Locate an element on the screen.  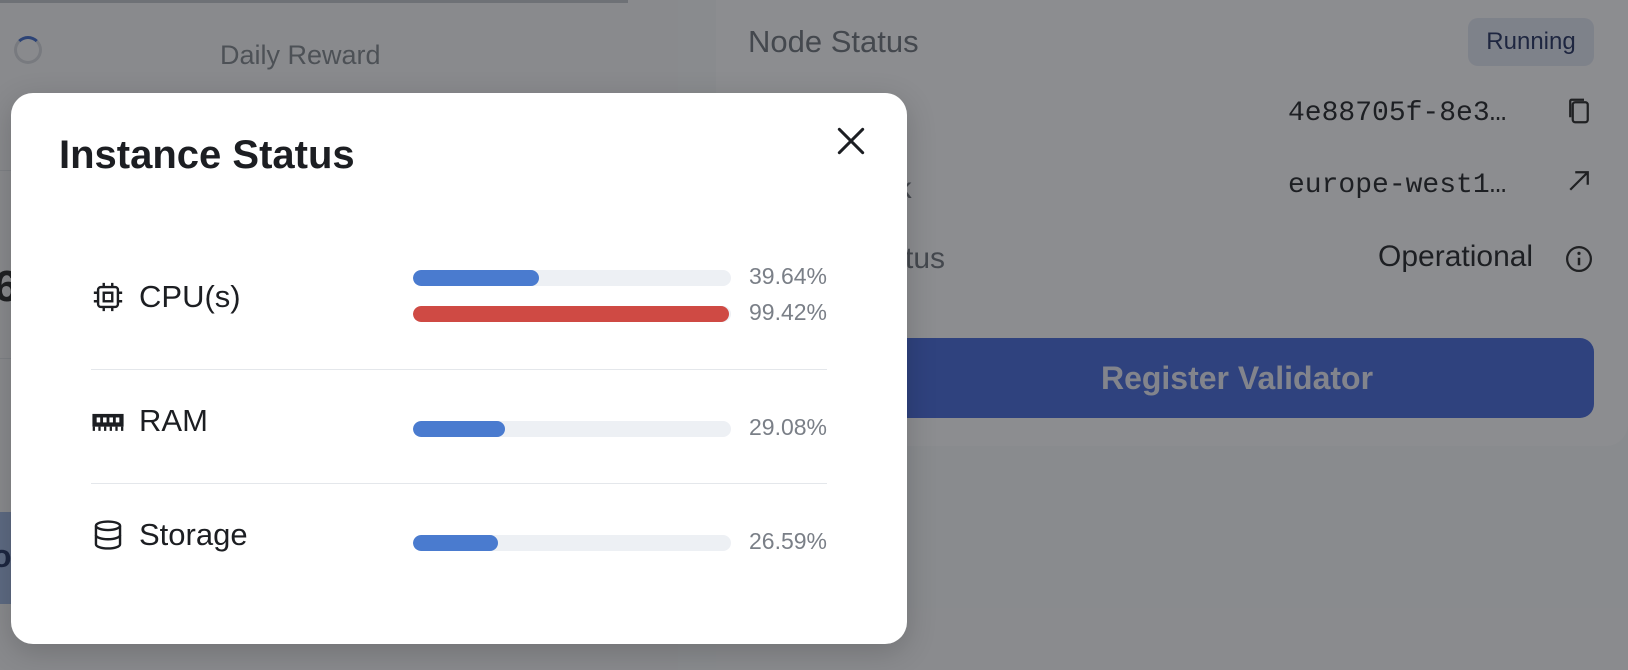
cpu-usage-fill is located at coordinates (476, 278).